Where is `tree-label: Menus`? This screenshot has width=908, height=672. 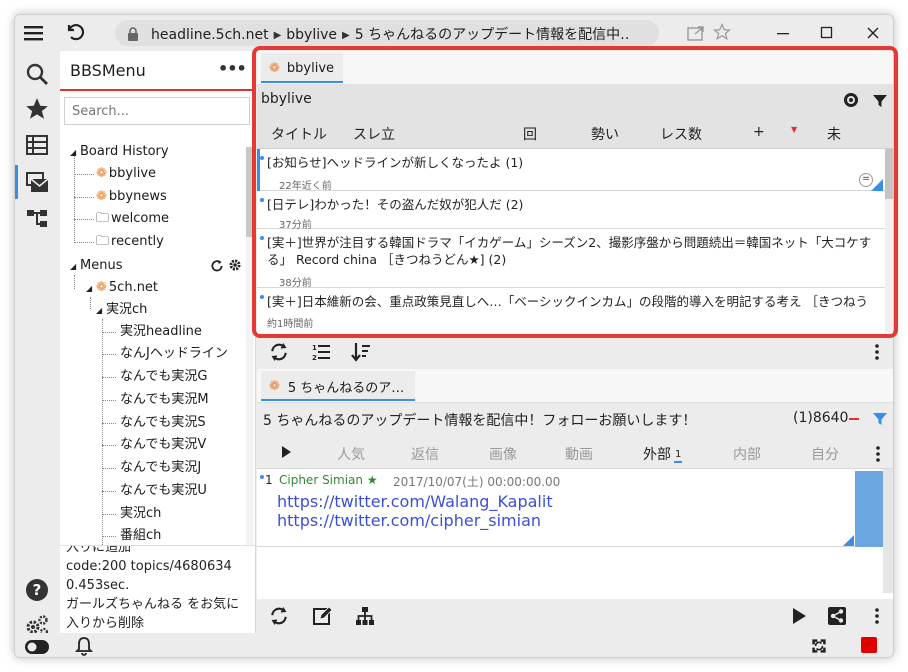
tree-label: Menus is located at coordinates (101, 265).